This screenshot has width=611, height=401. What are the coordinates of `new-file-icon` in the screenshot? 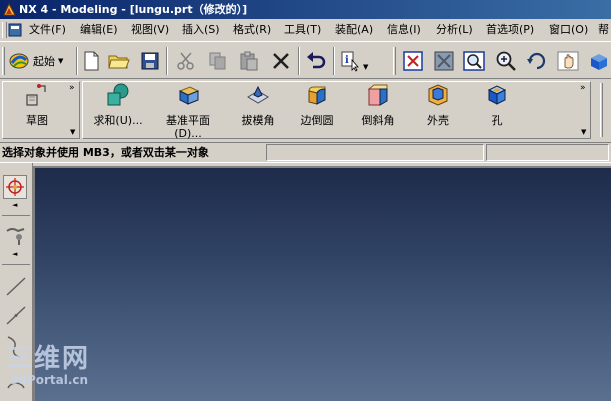 It's located at (91, 61).